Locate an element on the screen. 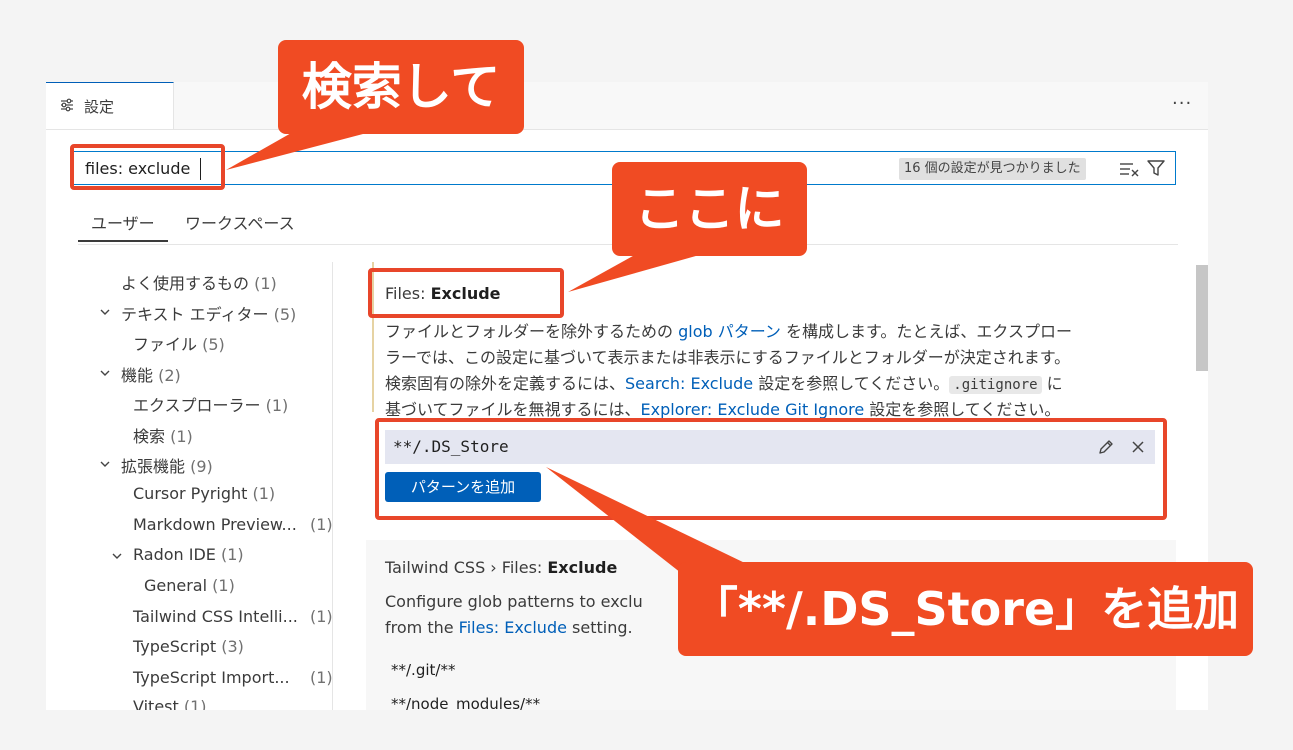  pattern-list-item: **/.git/** is located at coordinates (423, 670).